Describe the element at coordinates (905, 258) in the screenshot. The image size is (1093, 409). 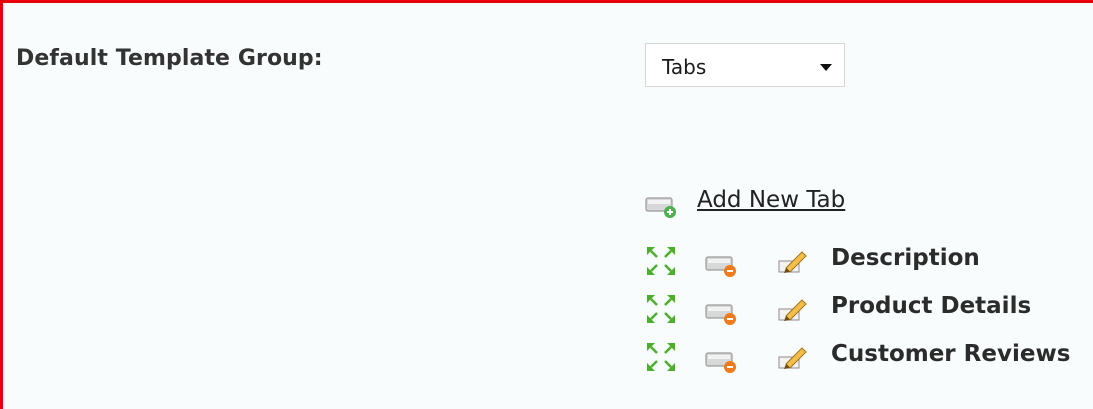
I see `tab-label: Description` at that location.